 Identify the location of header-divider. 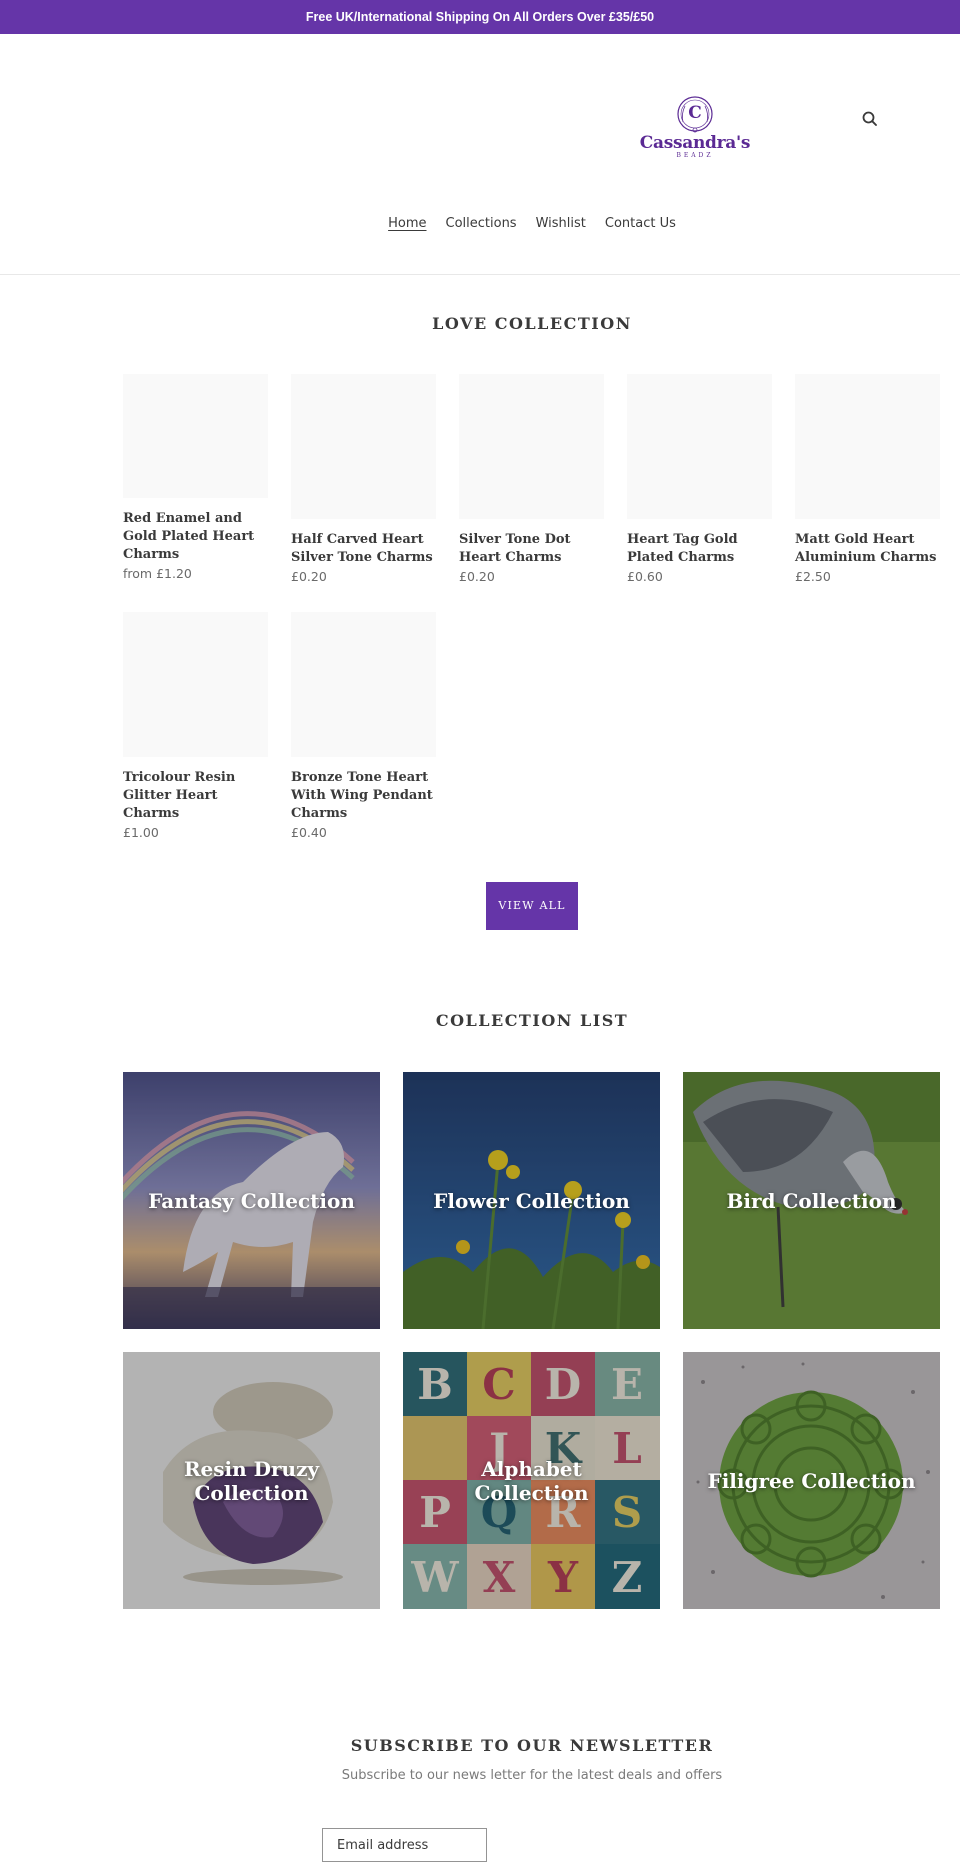
(480, 274).